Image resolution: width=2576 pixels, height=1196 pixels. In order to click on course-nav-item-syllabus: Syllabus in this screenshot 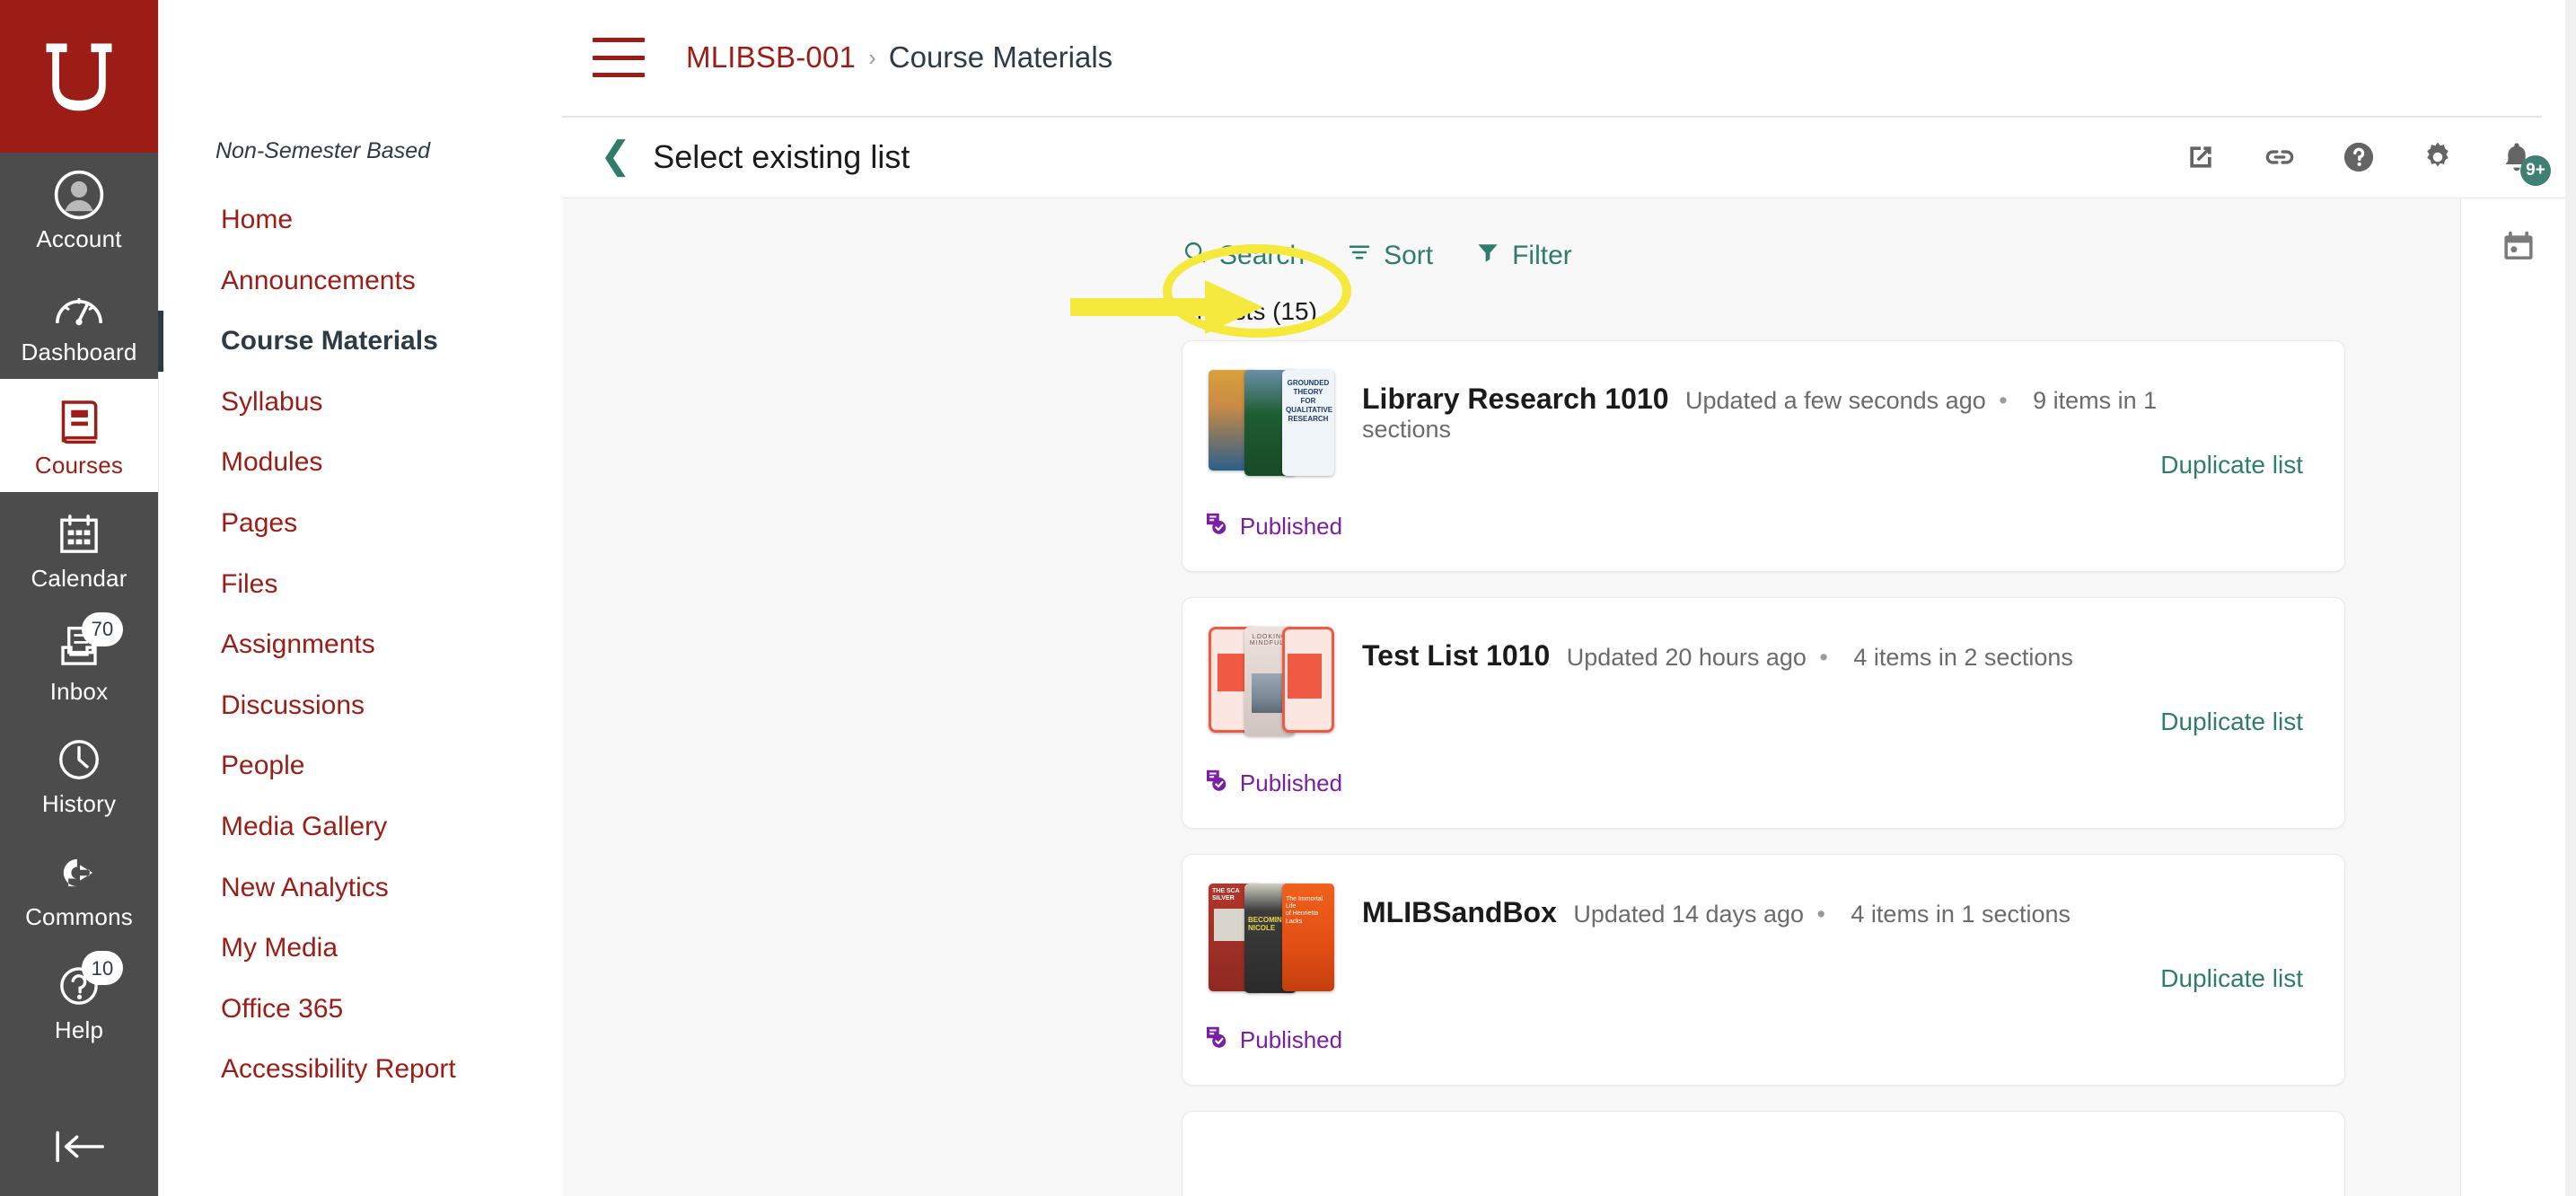, I will do `click(360, 402)`.